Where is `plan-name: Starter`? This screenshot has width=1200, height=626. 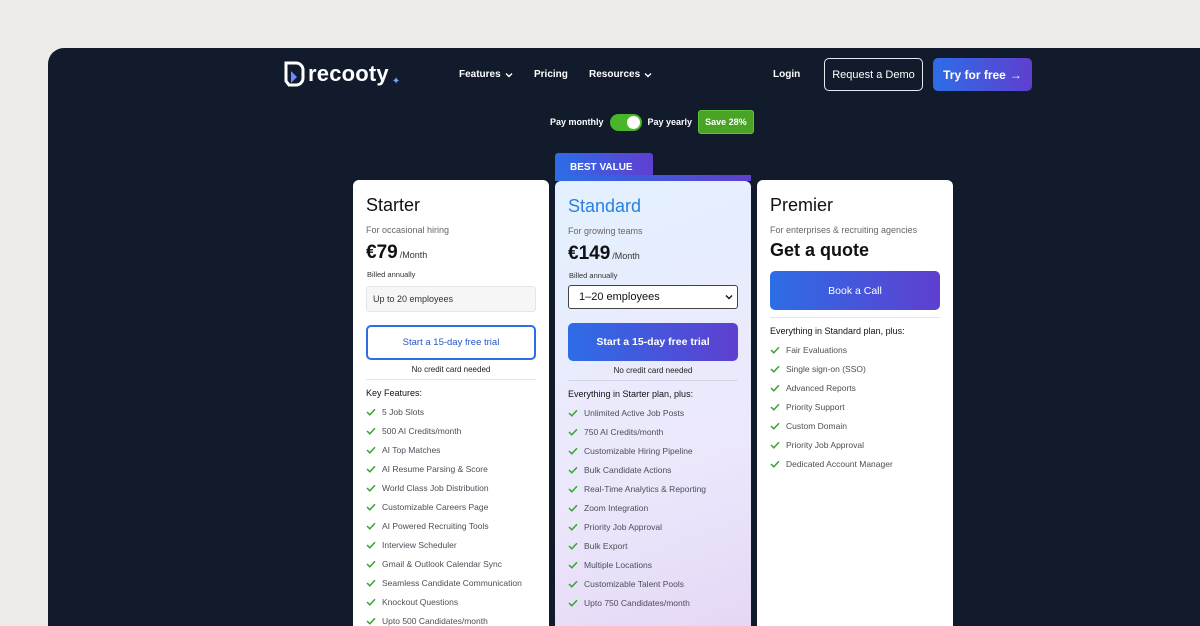
plan-name: Starter is located at coordinates (393, 205).